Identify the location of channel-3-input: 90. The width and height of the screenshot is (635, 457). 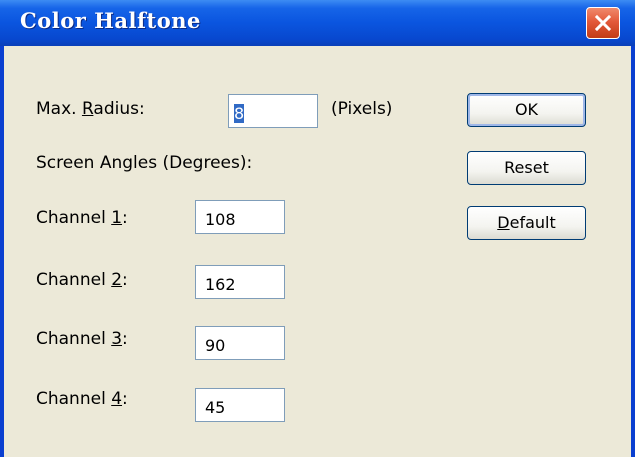
(240, 343).